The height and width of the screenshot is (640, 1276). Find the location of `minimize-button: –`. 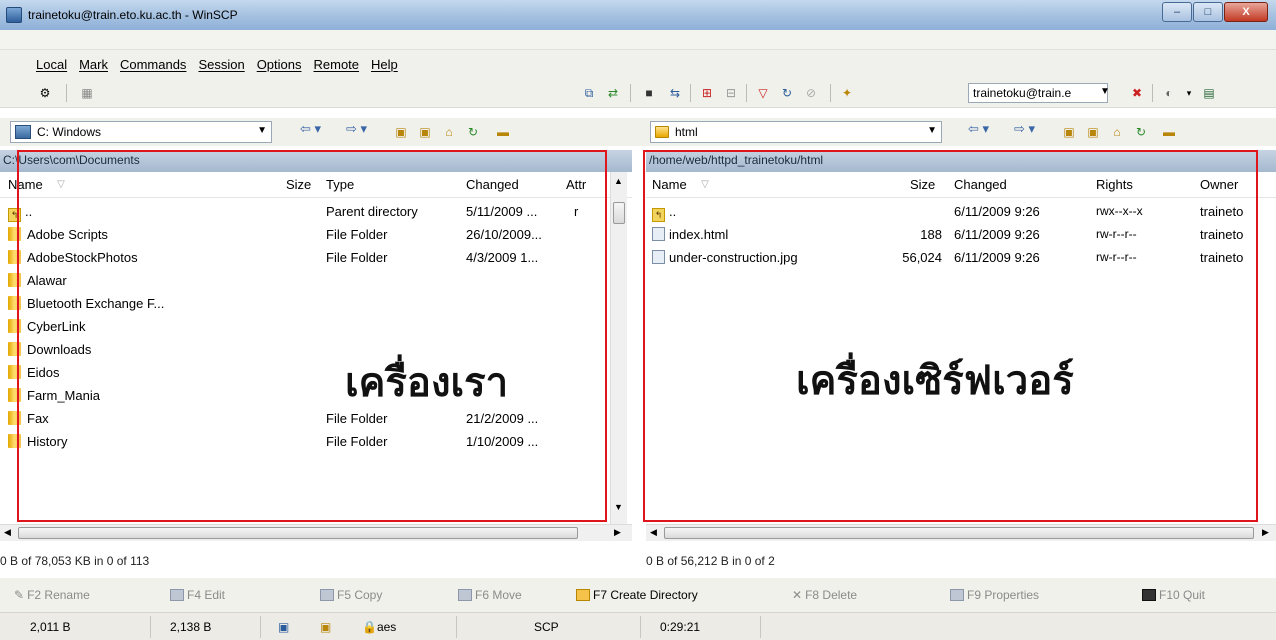

minimize-button: – is located at coordinates (1177, 12).